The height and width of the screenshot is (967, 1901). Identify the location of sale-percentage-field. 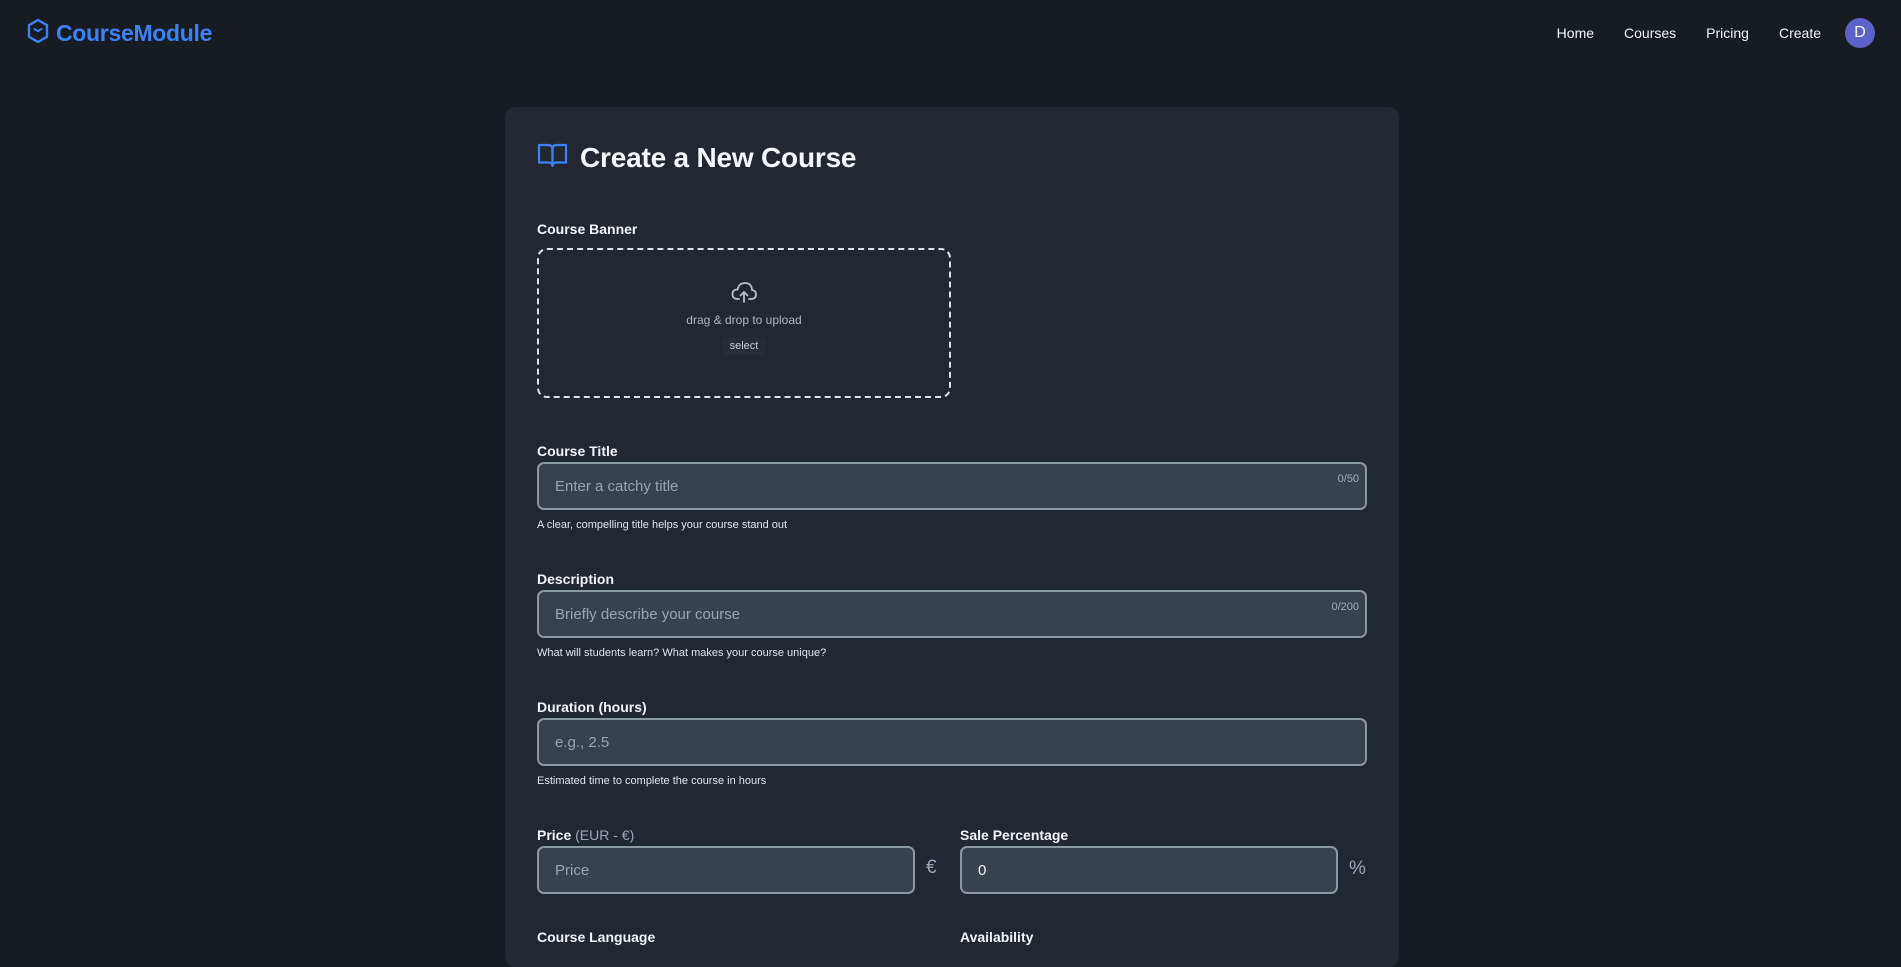
(1149, 870).